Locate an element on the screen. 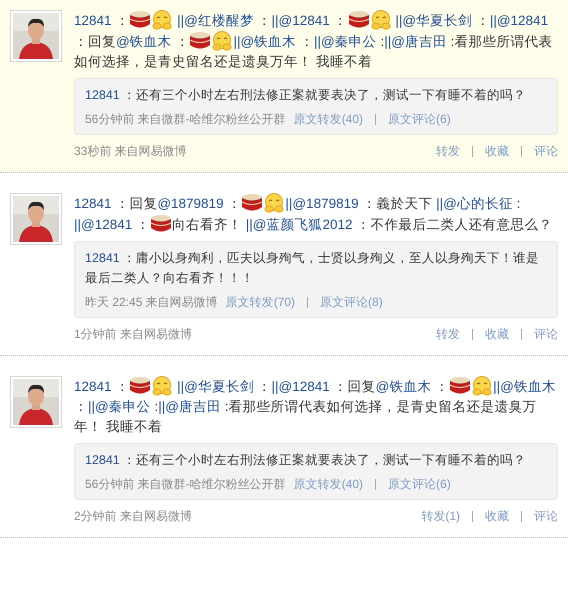  timestamp-source: 1分钟前 来自网易微博 is located at coordinates (133, 334).